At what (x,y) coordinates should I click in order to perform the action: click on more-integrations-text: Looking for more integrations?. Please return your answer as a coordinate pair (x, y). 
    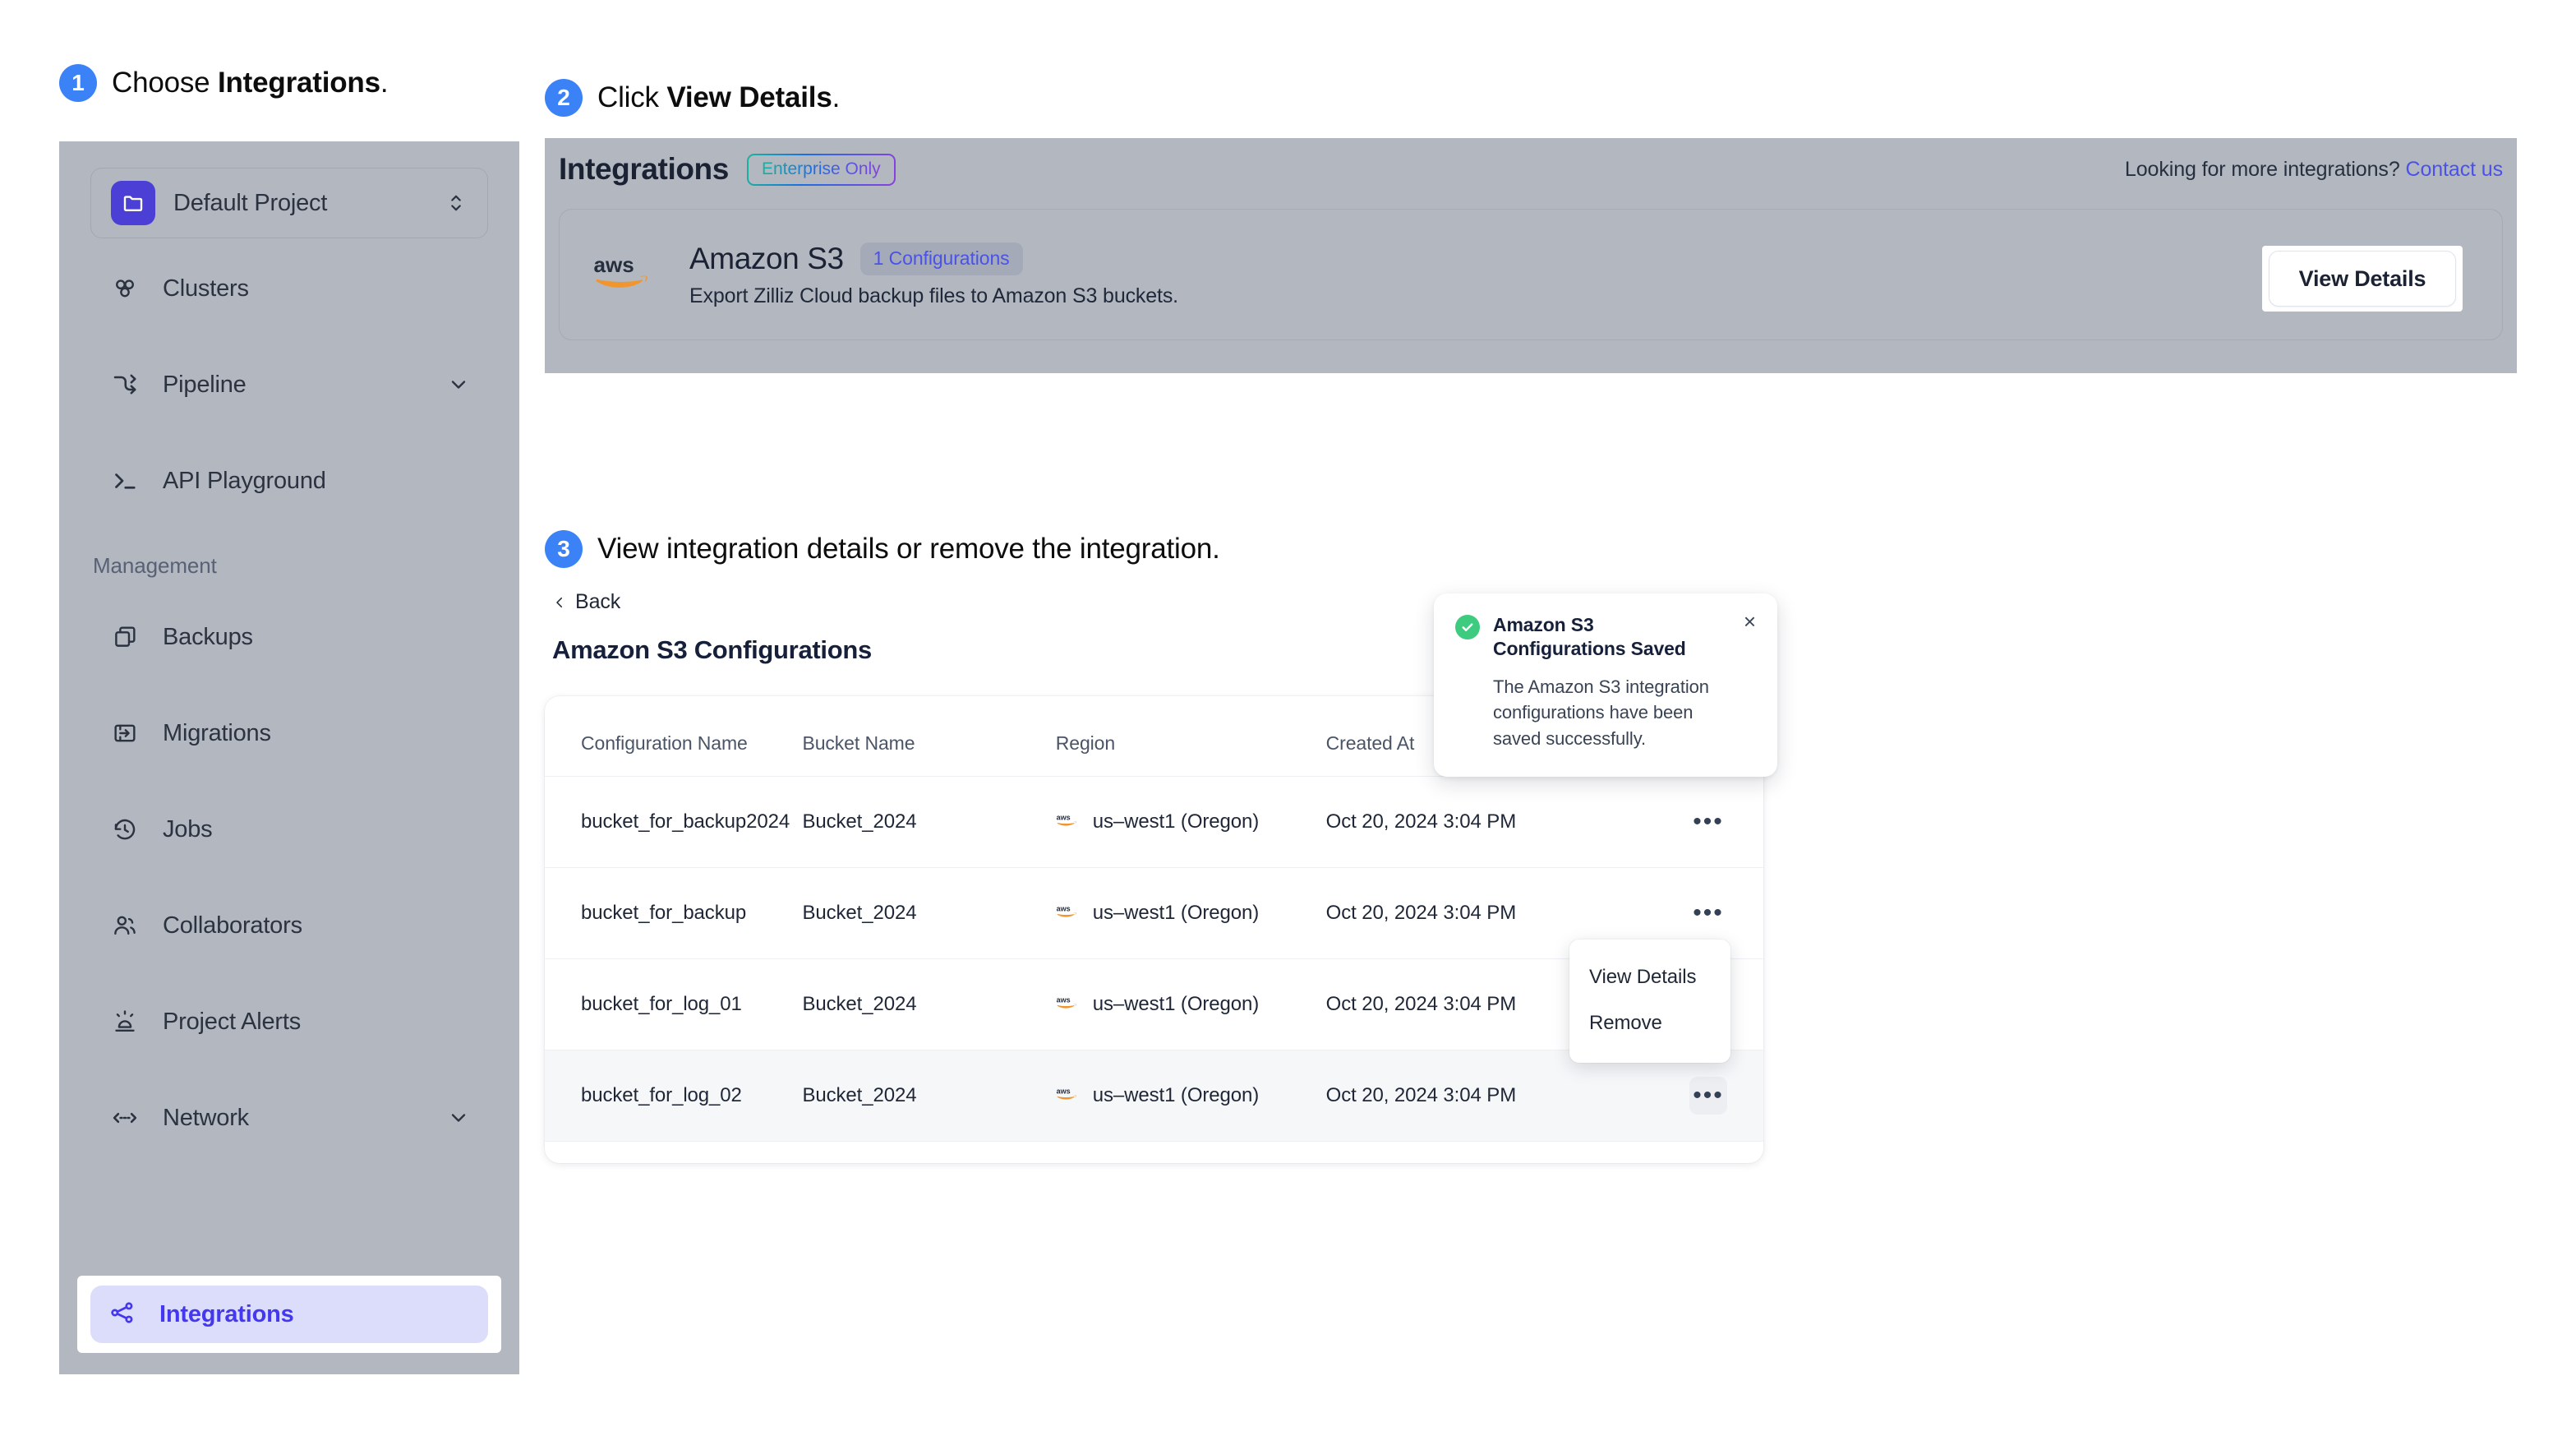
    Looking at the image, I should click on (2262, 169).